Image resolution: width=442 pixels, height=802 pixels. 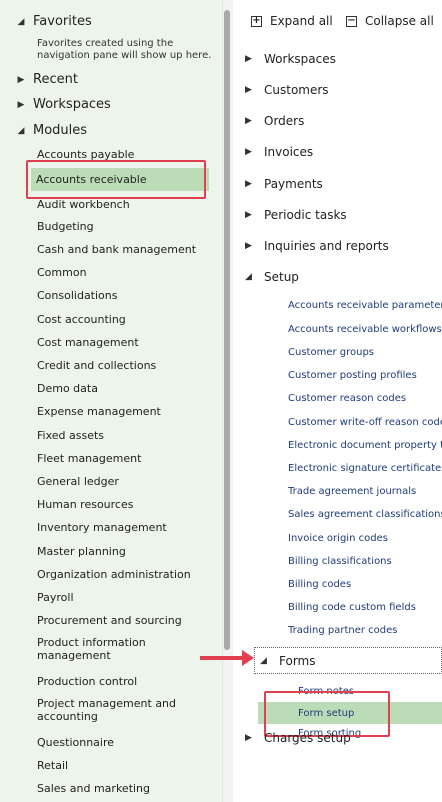 I want to click on module-demo-data: Demo data, so click(x=127, y=388).